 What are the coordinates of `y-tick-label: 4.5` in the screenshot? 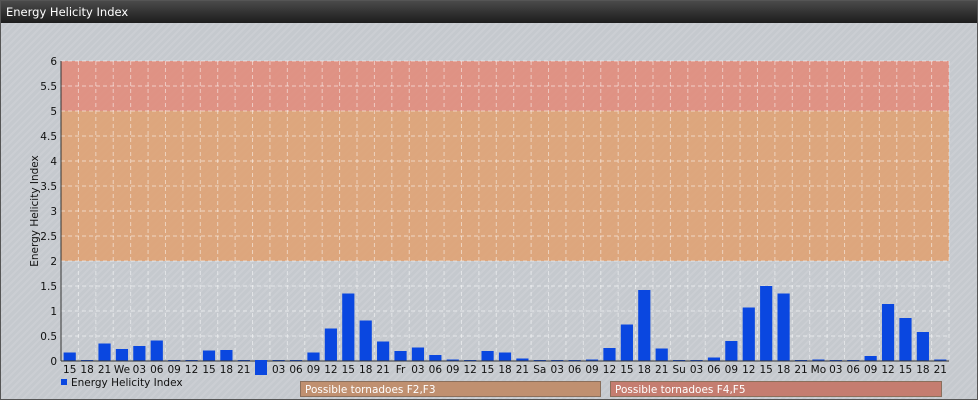 It's located at (48, 137).